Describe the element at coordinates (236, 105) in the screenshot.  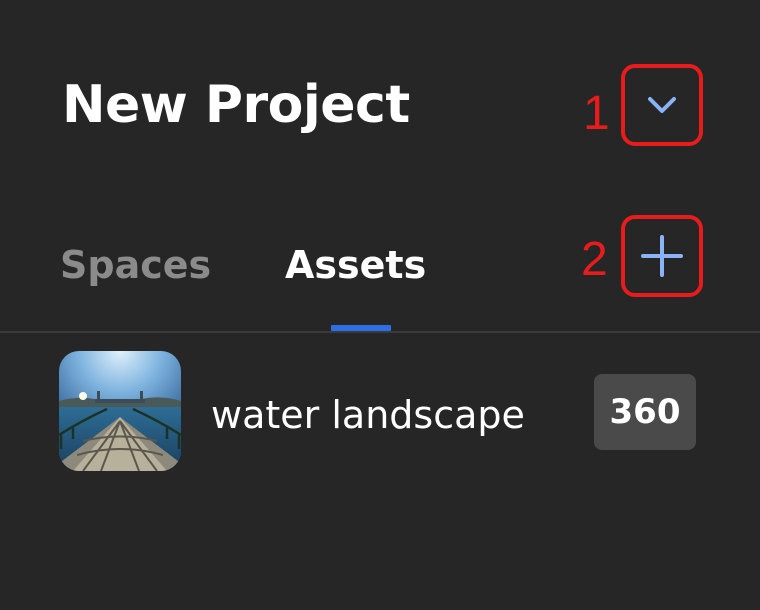
I see `project-title: New Project` at that location.